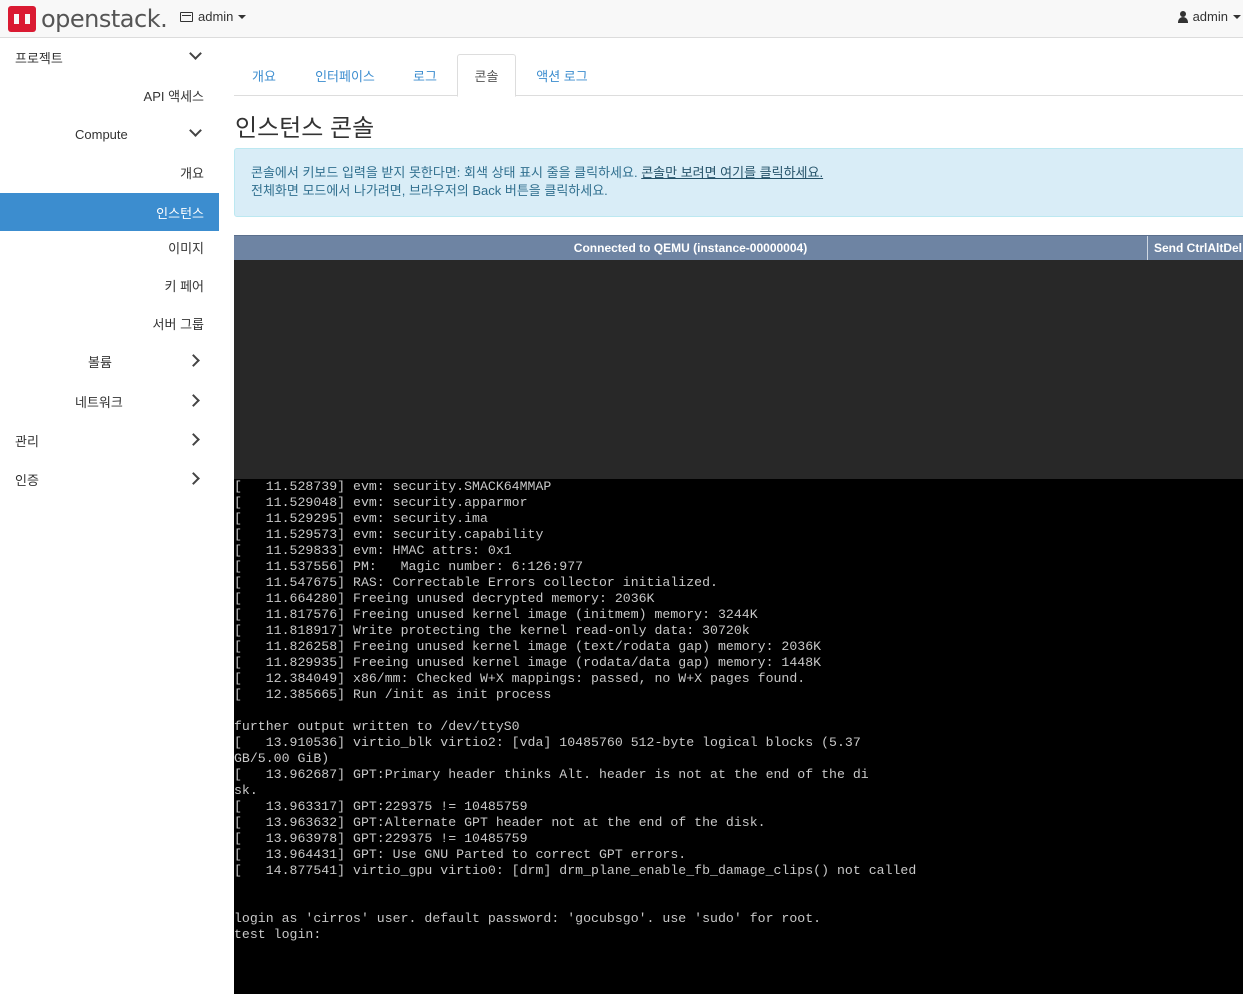  I want to click on tab-label: 개요, so click(264, 76).